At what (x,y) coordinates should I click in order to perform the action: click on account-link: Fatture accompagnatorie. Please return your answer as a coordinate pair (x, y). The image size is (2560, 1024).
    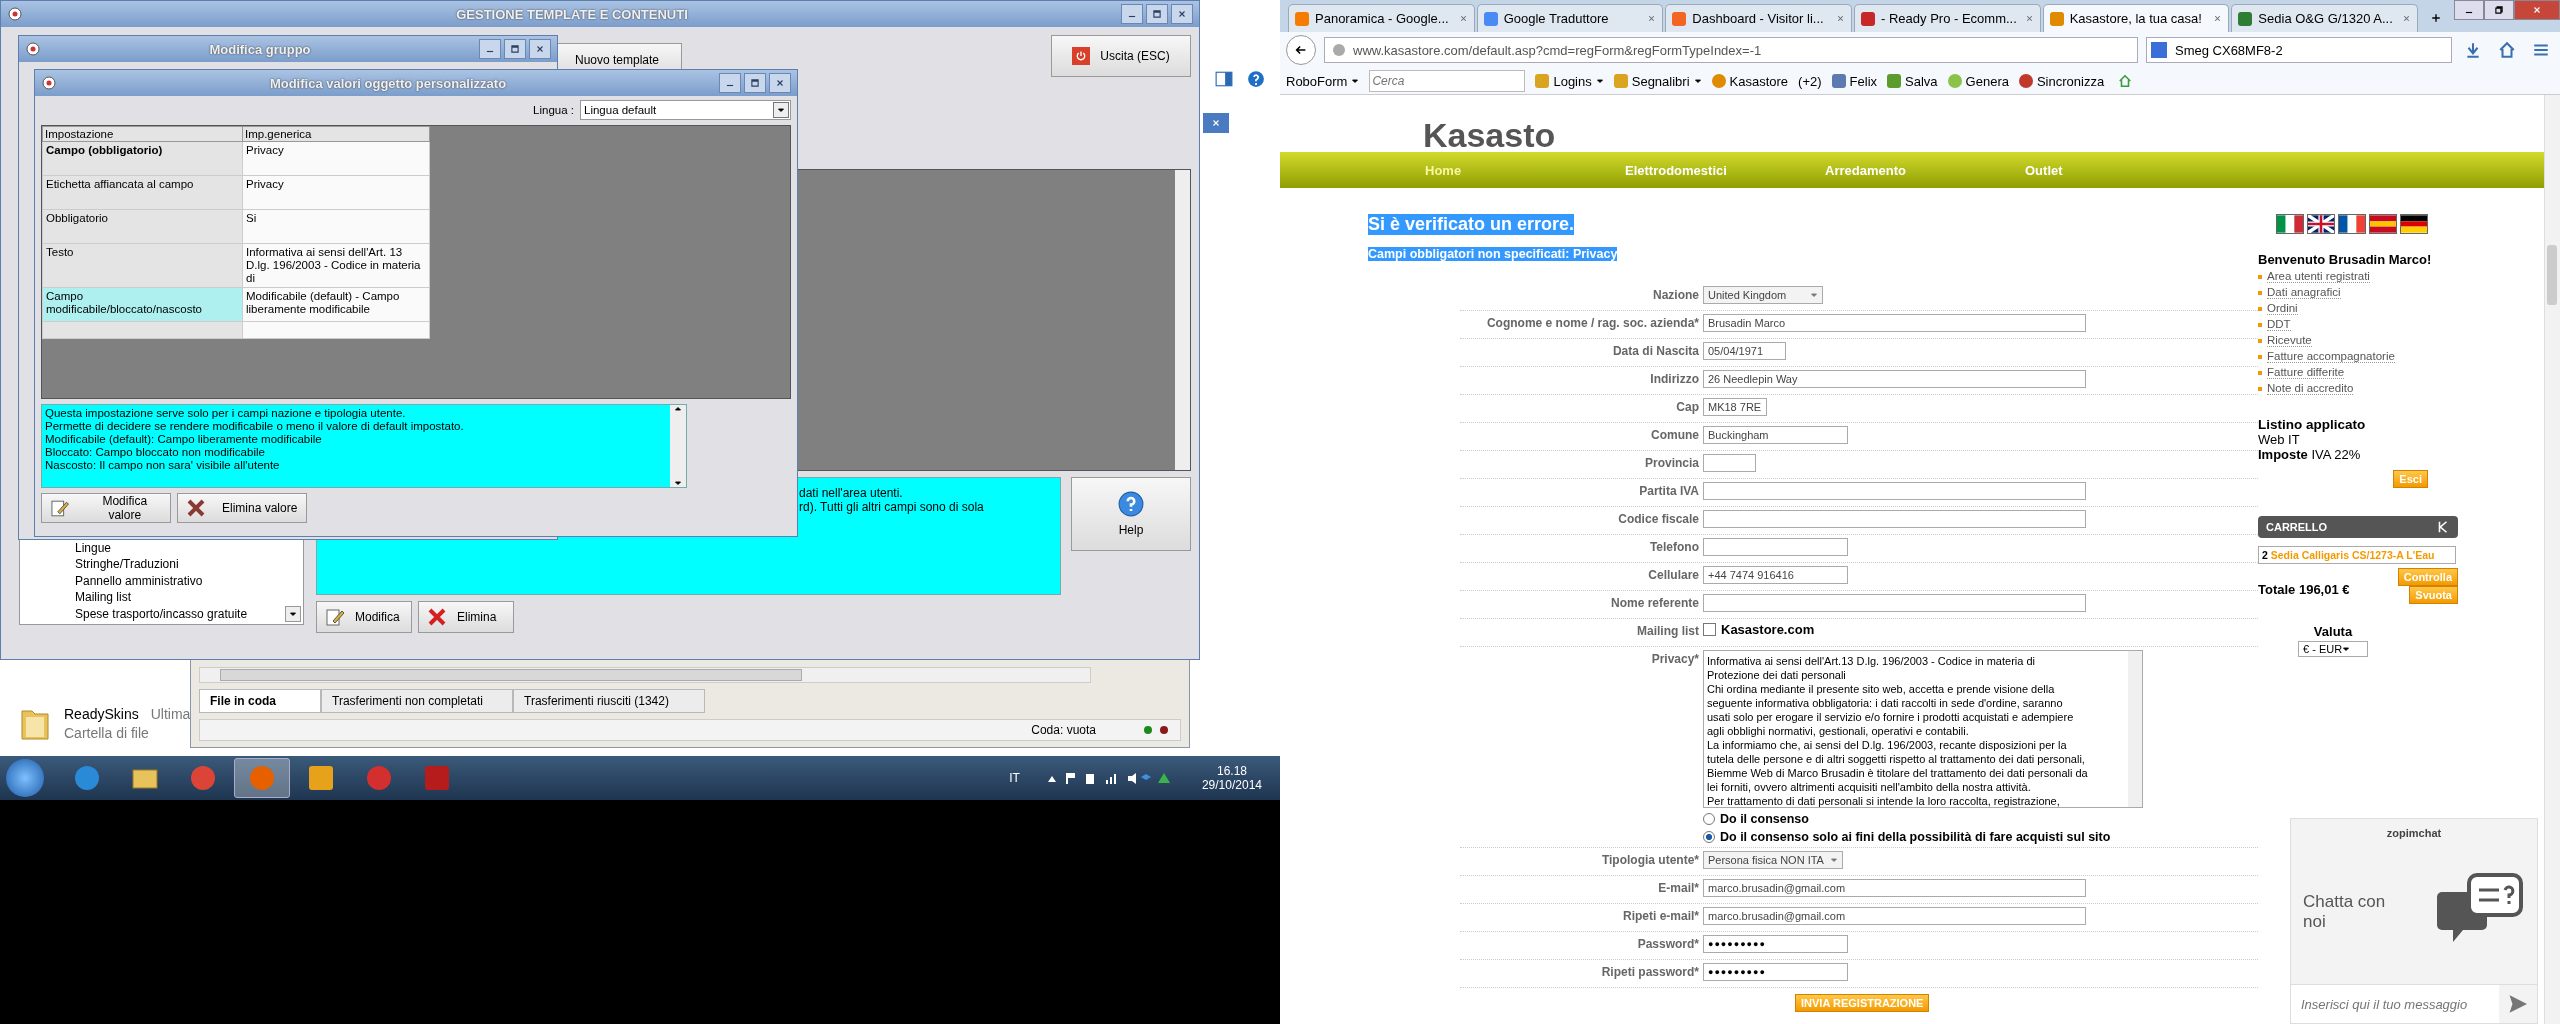
    Looking at the image, I should click on (2331, 356).